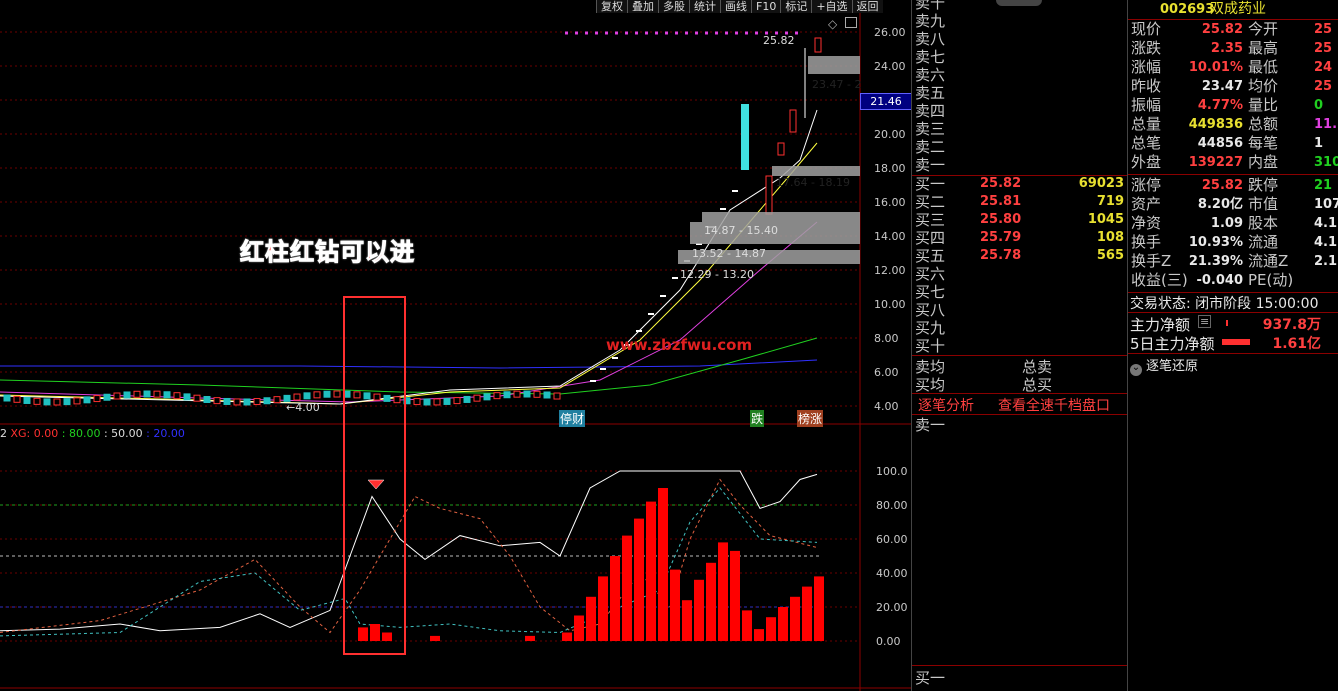  What do you see at coordinates (1020, 665) in the screenshot?
I see `orderbook-divider` at bounding box center [1020, 665].